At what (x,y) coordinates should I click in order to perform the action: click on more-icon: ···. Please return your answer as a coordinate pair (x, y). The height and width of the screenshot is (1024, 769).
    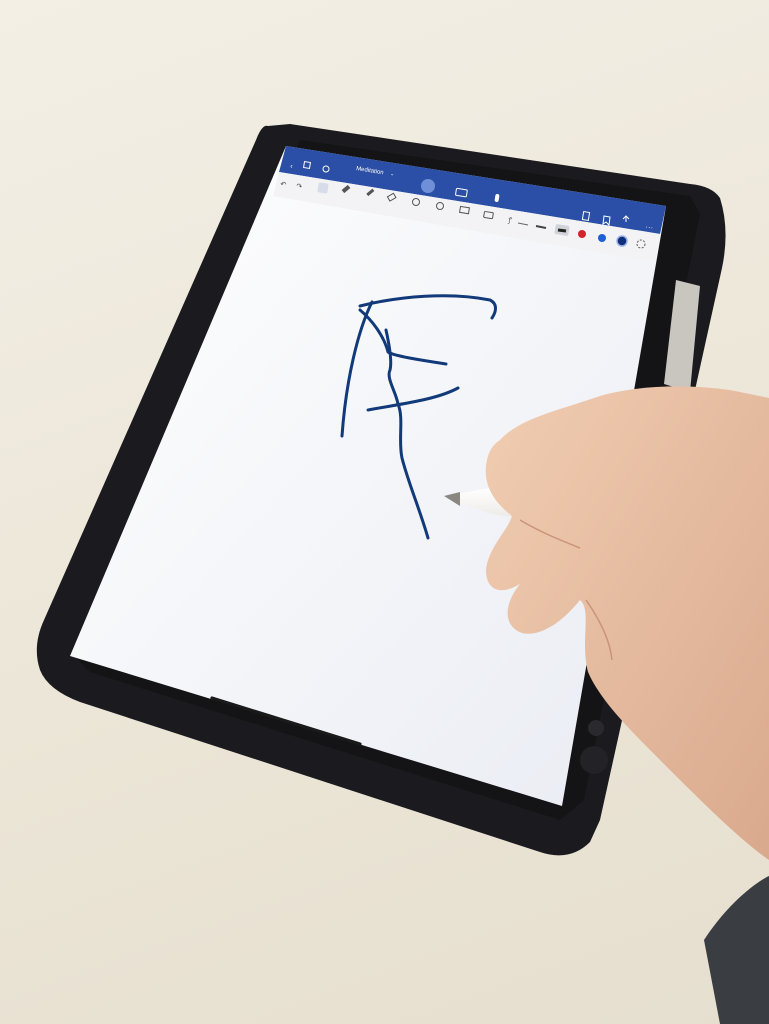
    Looking at the image, I should click on (649, 227).